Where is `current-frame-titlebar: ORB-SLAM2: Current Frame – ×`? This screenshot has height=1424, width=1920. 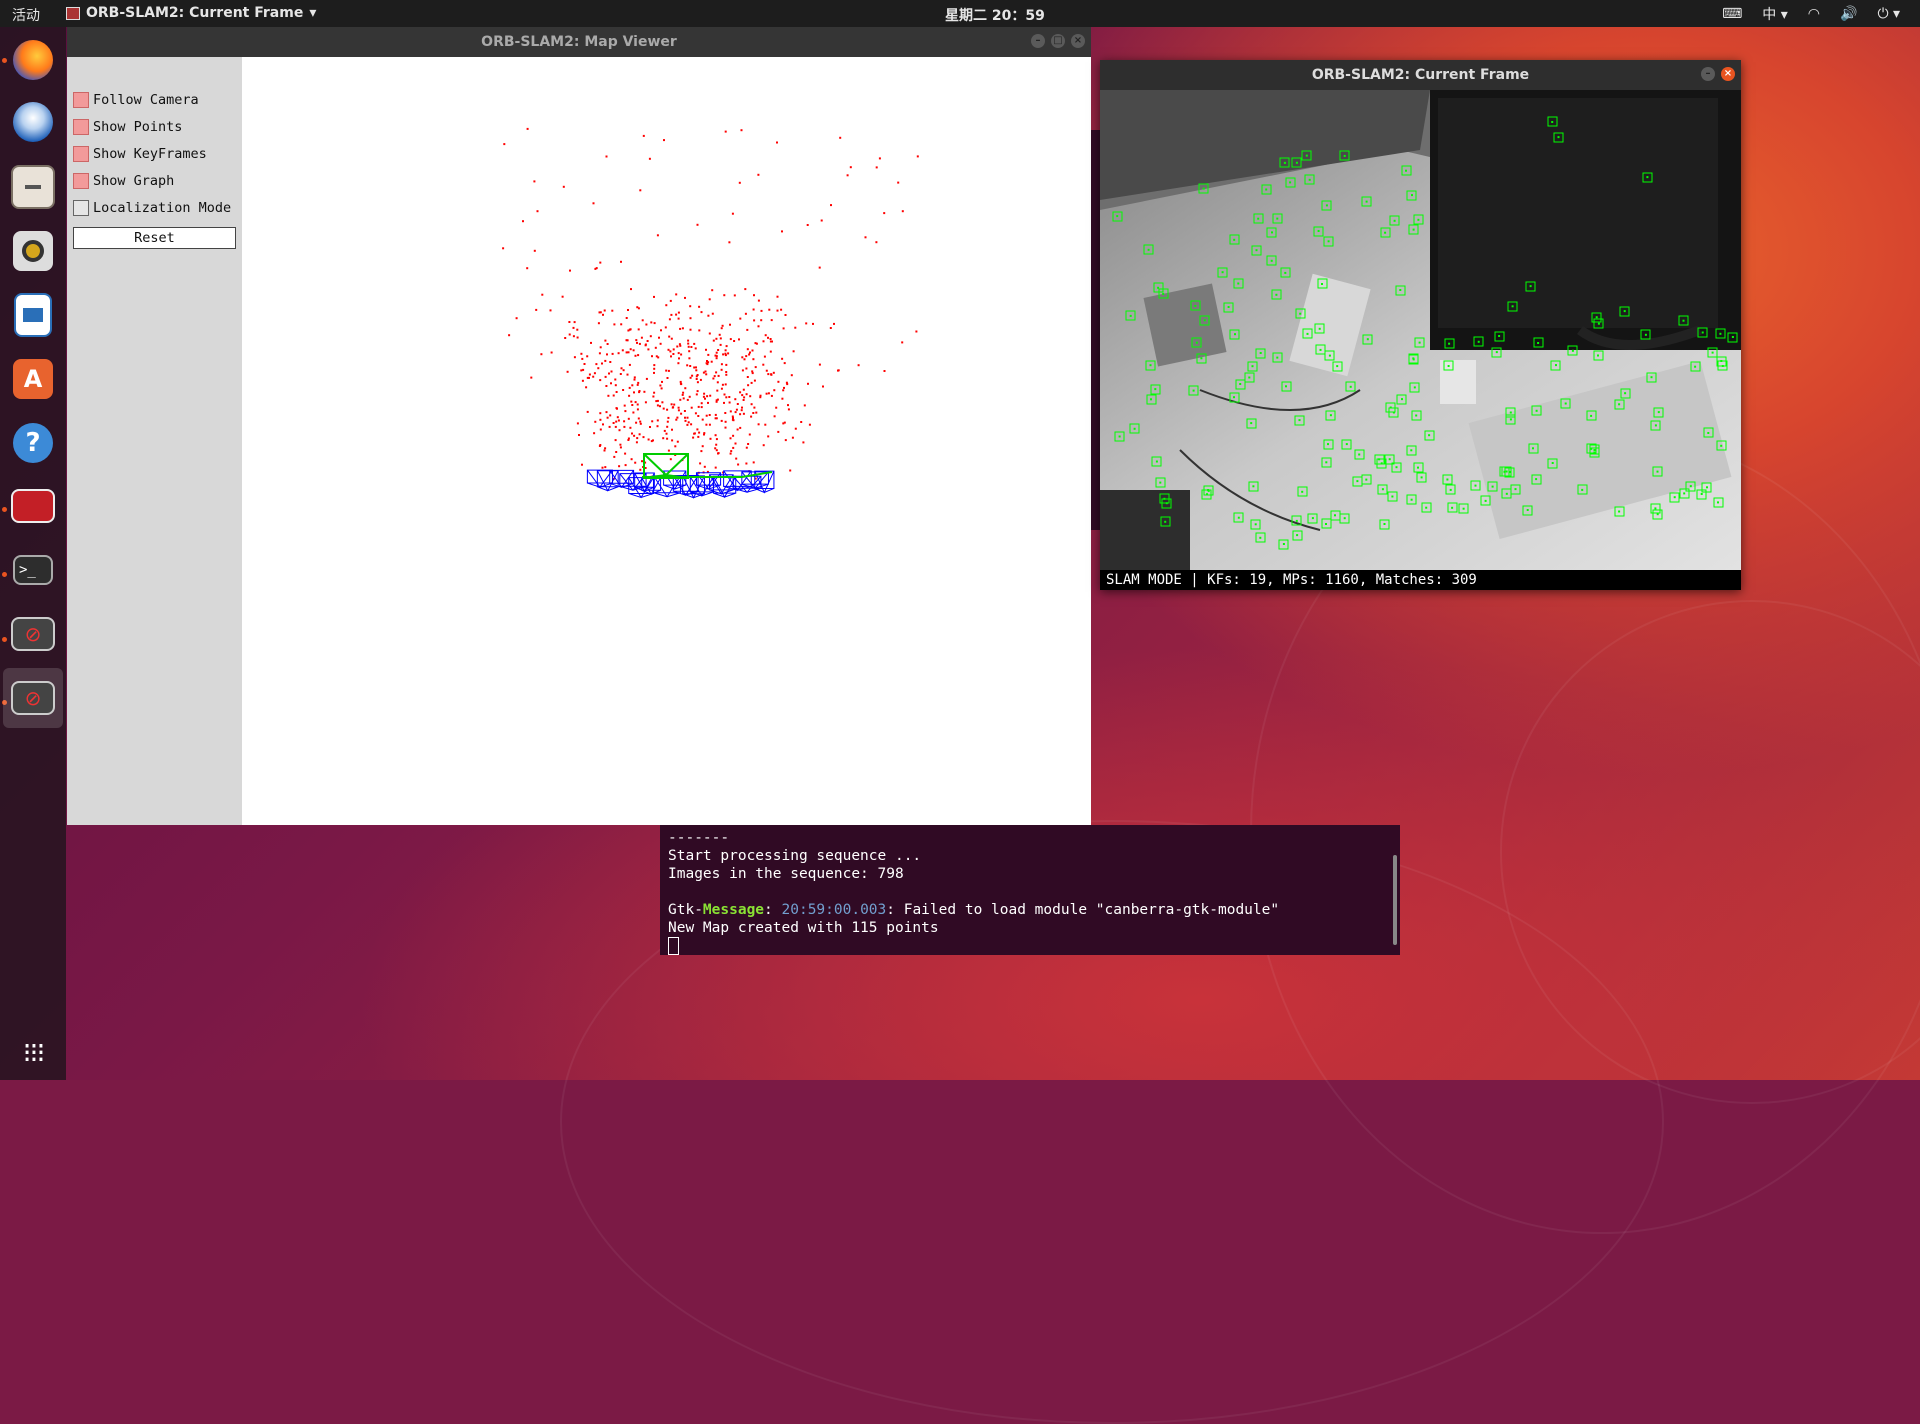 current-frame-titlebar: ORB-SLAM2: Current Frame – × is located at coordinates (1420, 75).